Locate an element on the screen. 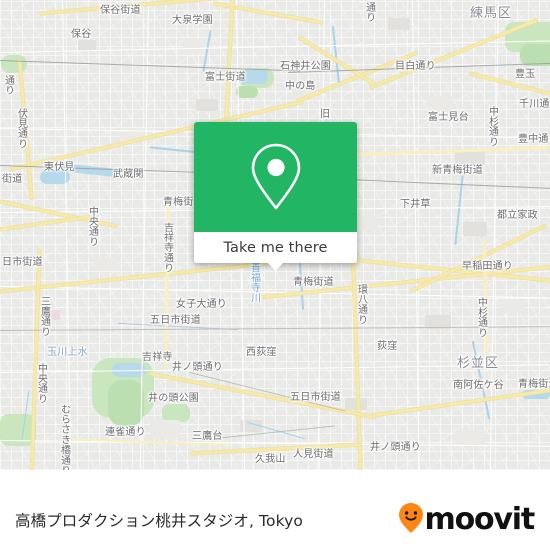 The width and height of the screenshot is (550, 550). footer-bar: 高橋プロダクション桃井スタジオ, Tokyo moovit is located at coordinates (275, 520).